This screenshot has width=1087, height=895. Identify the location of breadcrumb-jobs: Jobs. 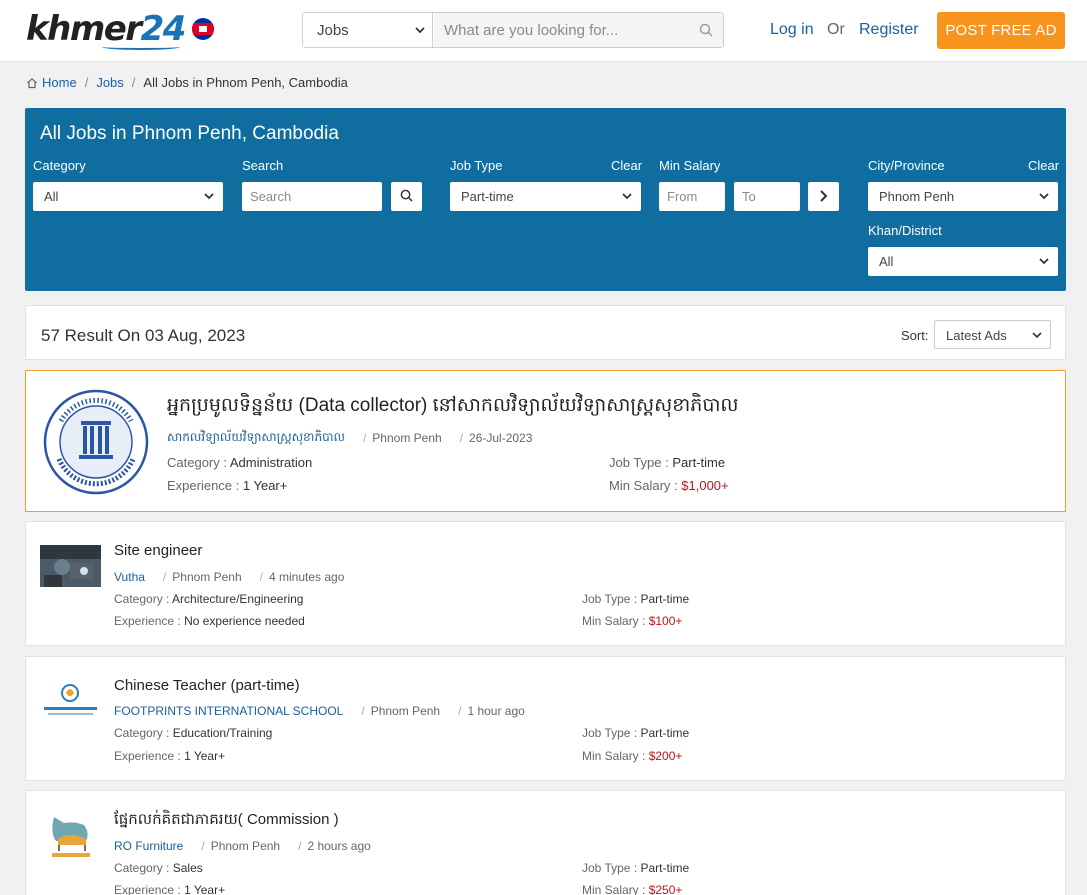
(109, 82).